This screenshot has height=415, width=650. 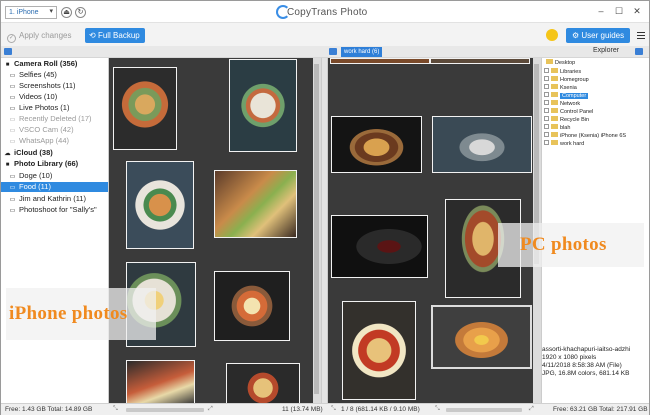 I want to click on tree-item: blah, so click(x=557, y=128).